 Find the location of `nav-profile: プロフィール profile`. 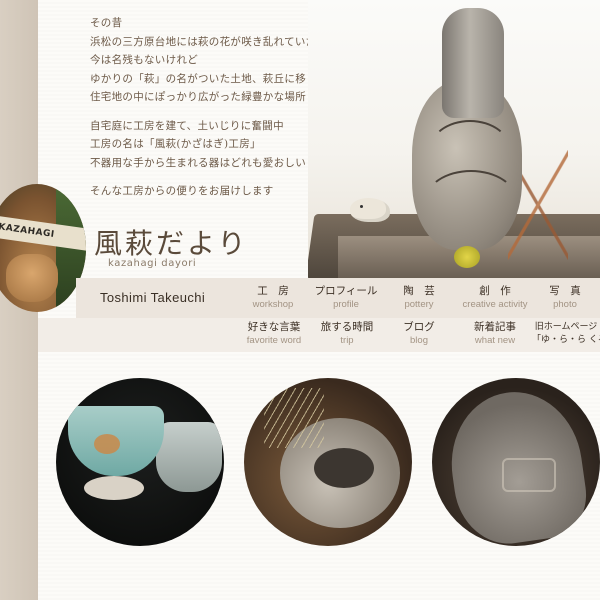

nav-profile: プロフィール profile is located at coordinates (346, 298).